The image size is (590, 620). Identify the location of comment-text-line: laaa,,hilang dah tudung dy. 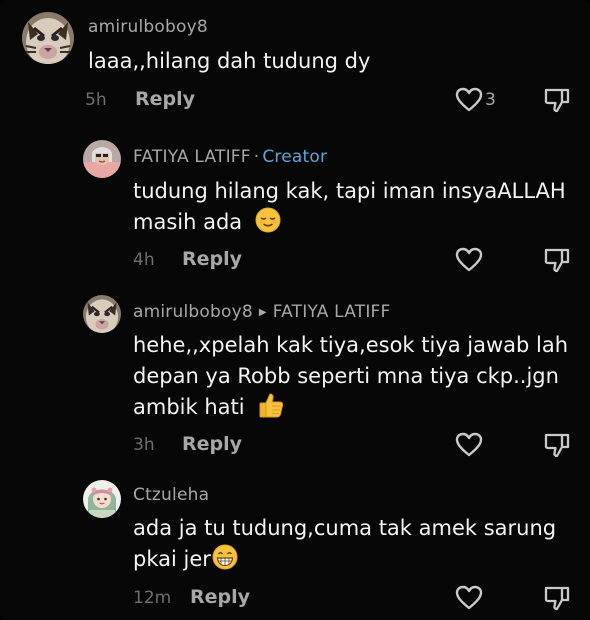
(229, 61).